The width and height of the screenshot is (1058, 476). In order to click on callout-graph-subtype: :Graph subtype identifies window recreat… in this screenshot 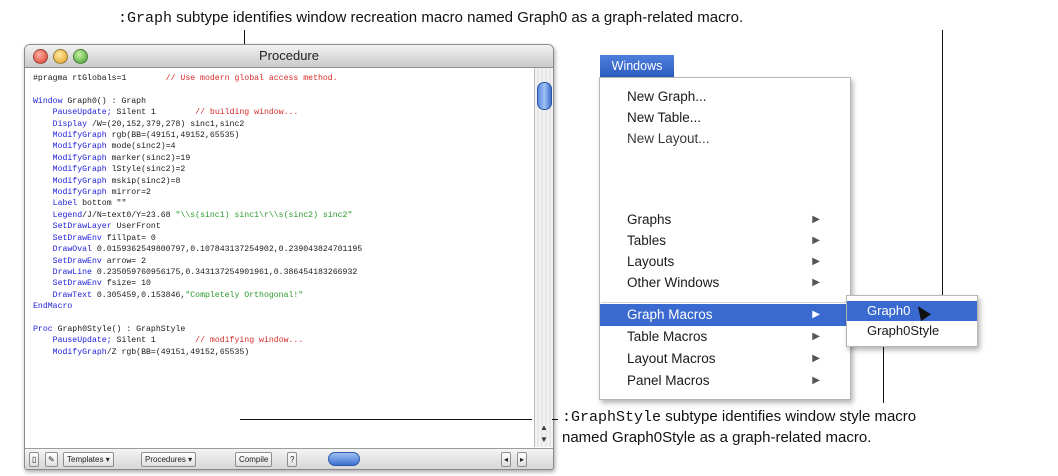, I will do `click(430, 18)`.